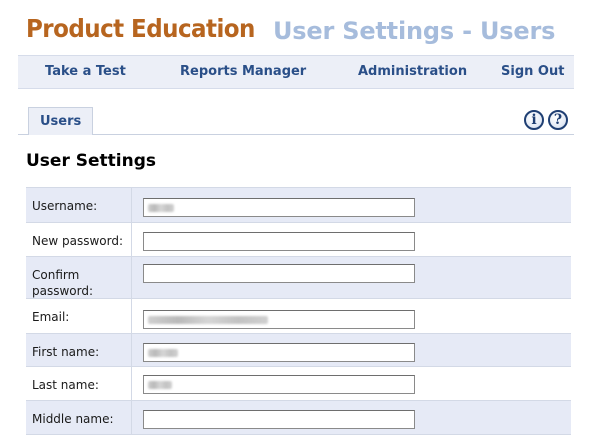 The width and height of the screenshot is (596, 441). I want to click on form-row-new-password: New password:, so click(298, 240).